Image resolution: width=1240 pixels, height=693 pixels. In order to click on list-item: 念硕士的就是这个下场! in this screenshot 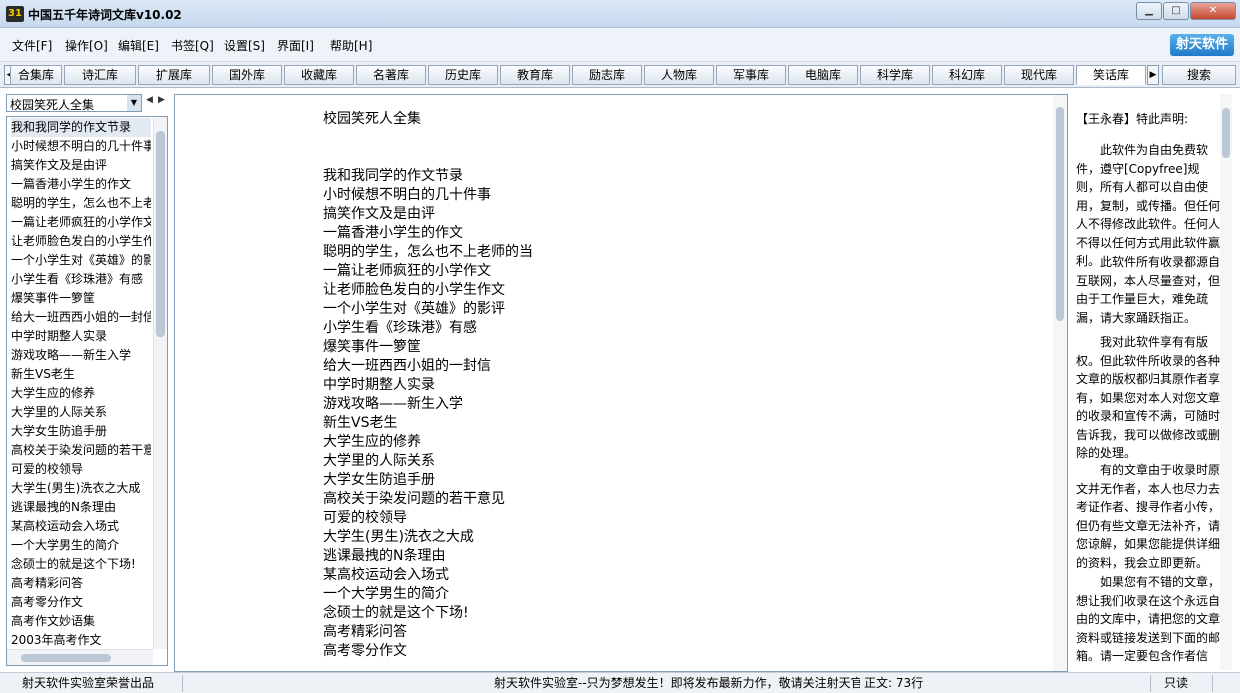, I will do `click(81, 564)`.